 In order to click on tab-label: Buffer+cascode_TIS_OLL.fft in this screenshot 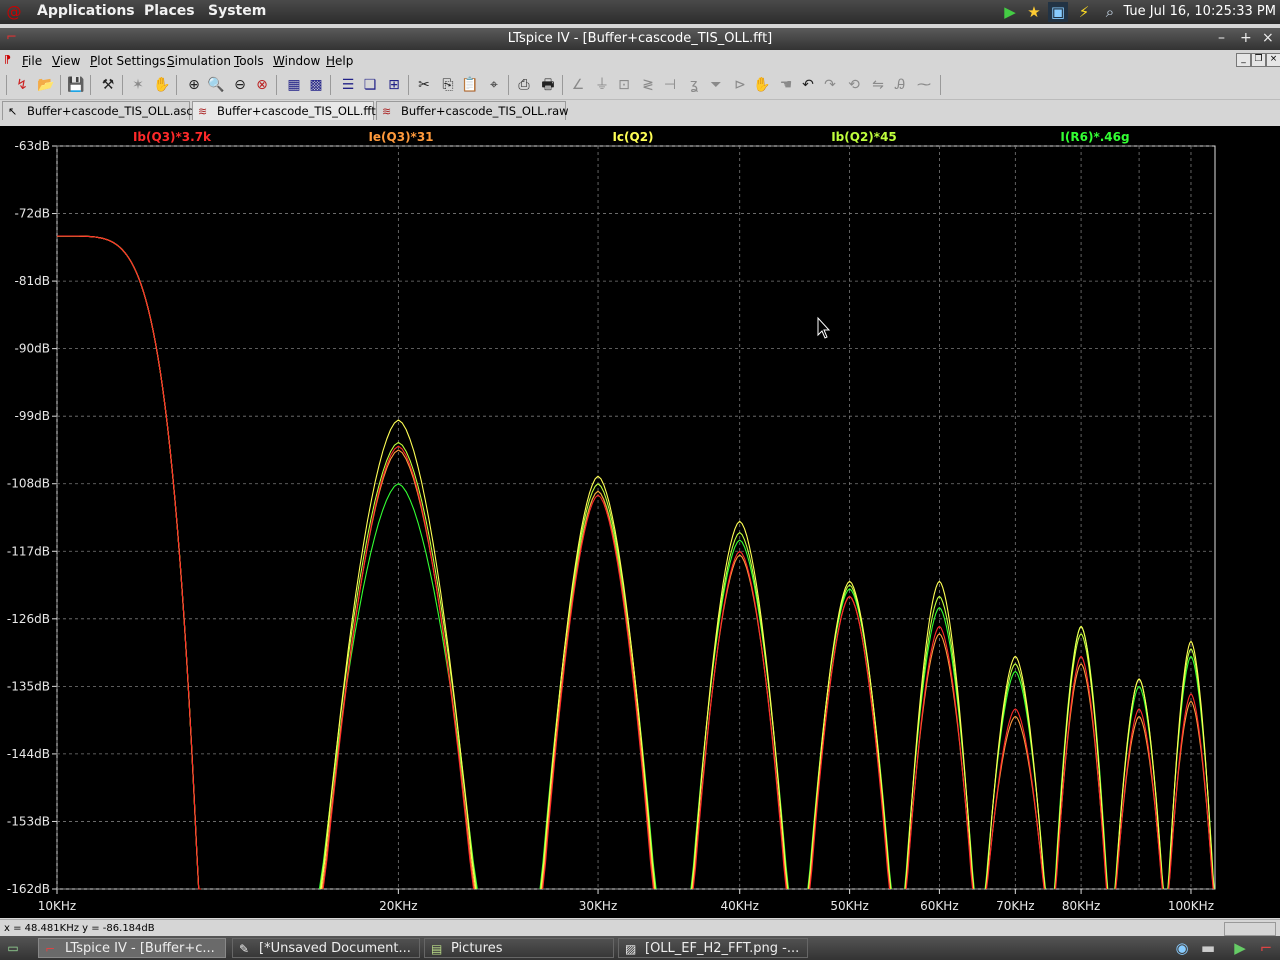, I will do `click(296, 111)`.